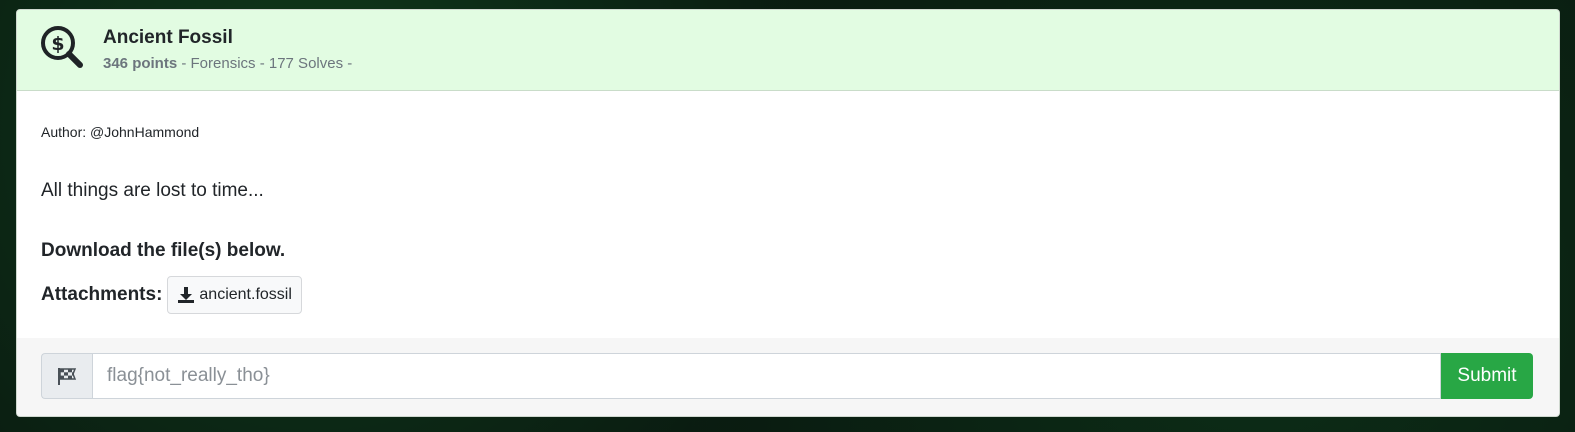 Image resolution: width=1575 pixels, height=432 pixels. I want to click on checkered-flag-icon, so click(67, 376).